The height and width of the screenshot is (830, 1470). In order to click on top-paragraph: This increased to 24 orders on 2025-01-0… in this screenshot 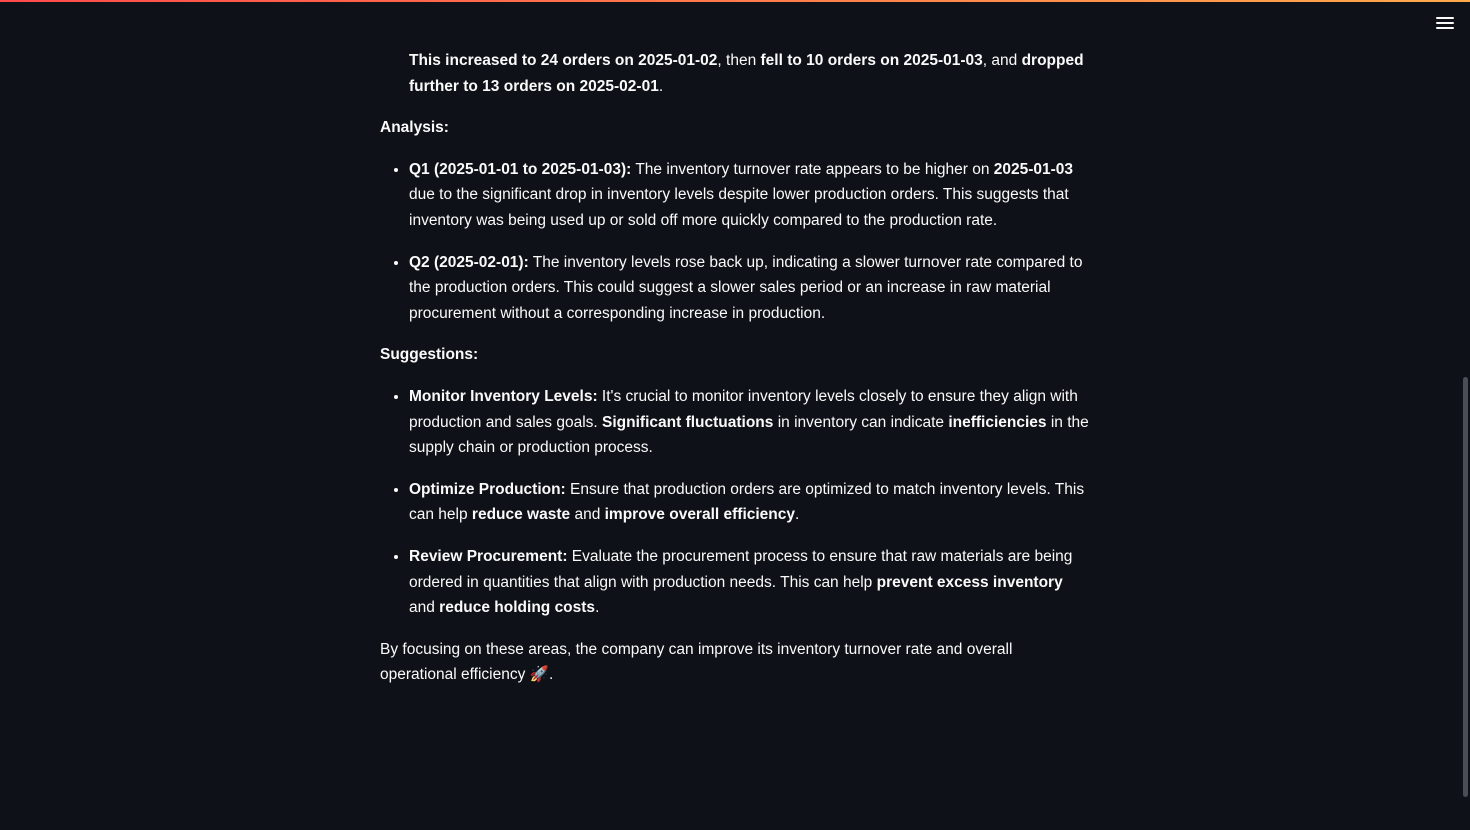, I will do `click(735, 73)`.